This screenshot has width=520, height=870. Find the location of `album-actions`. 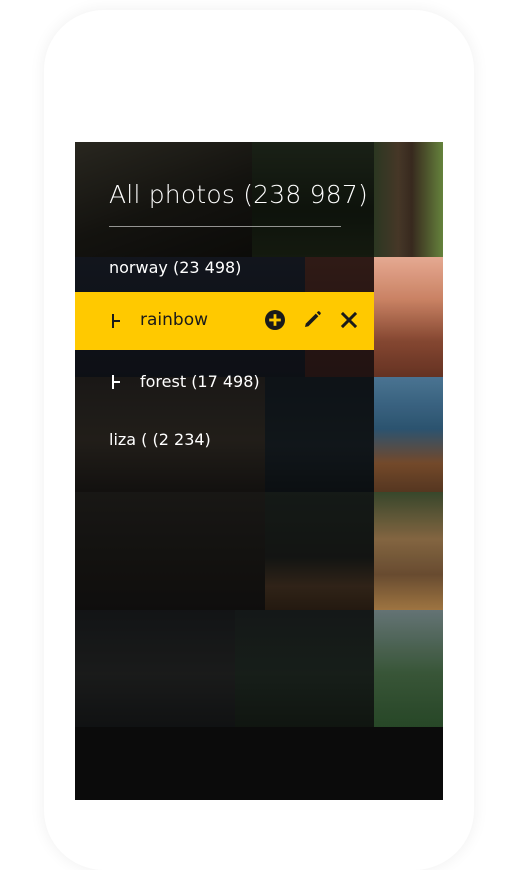

album-actions is located at coordinates (312, 320).